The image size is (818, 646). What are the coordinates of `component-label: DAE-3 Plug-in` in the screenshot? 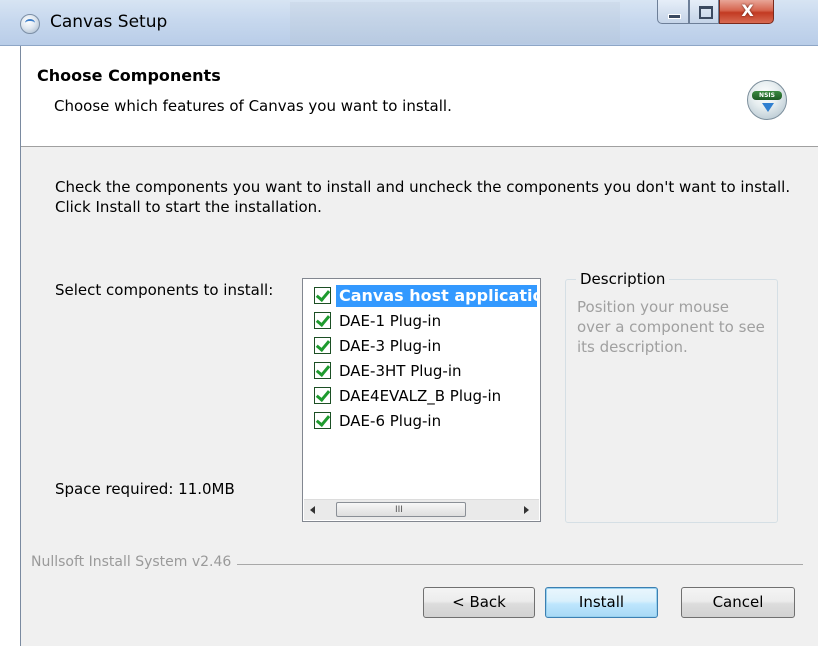 It's located at (390, 346).